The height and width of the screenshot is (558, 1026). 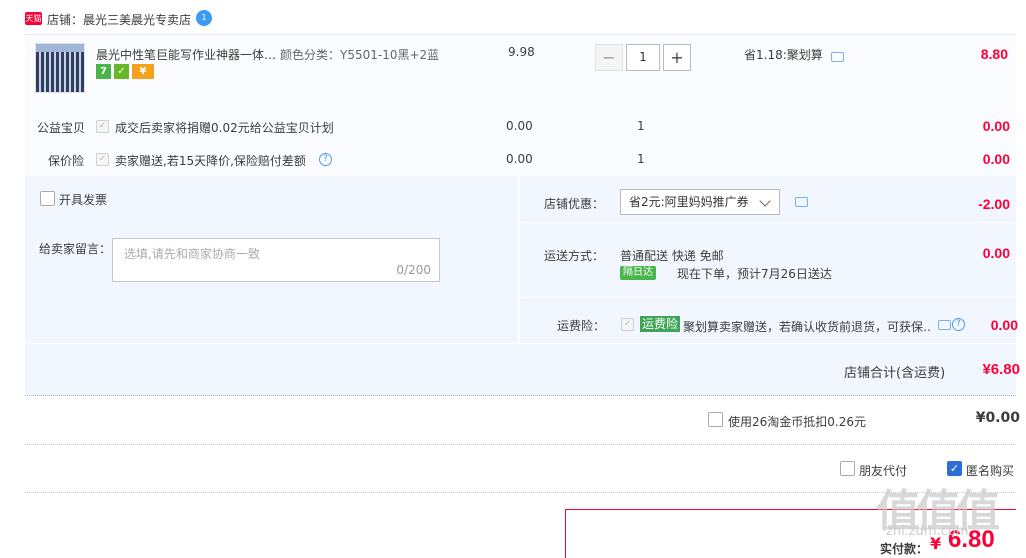 What do you see at coordinates (754, 274) in the screenshot?
I see `delivery-eta: 现在下单，预计7月26日送达` at bounding box center [754, 274].